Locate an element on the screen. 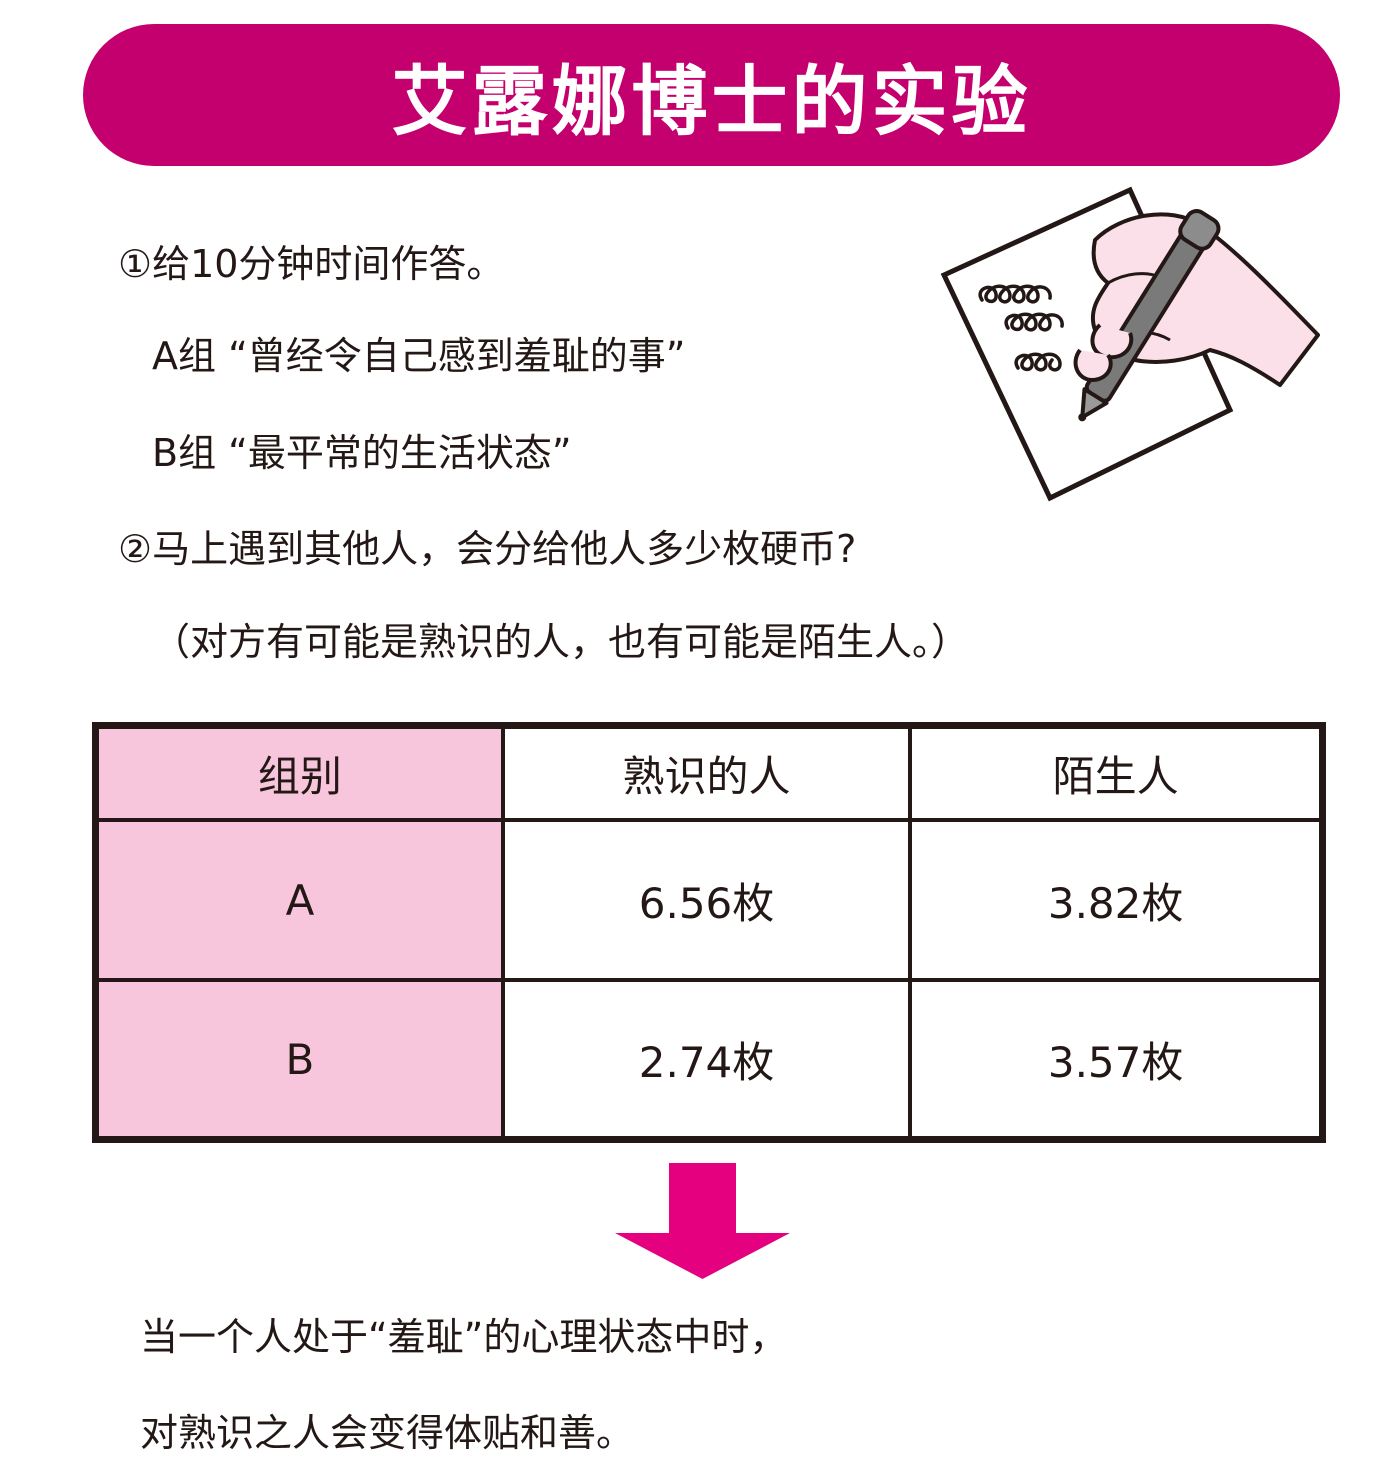 Image resolution: width=1381 pixels, height=1478 pixels. page-title: 艾露娜博士的实验 is located at coordinates (711, 101).